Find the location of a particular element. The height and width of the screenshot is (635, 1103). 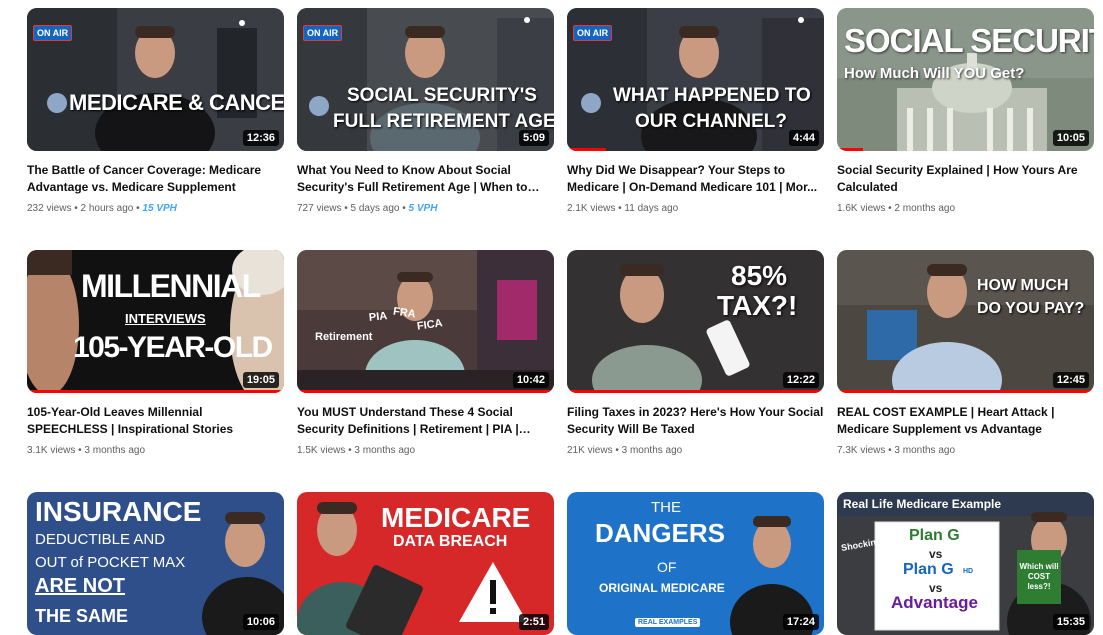

thumbnail-text: OF is located at coordinates (667, 567).